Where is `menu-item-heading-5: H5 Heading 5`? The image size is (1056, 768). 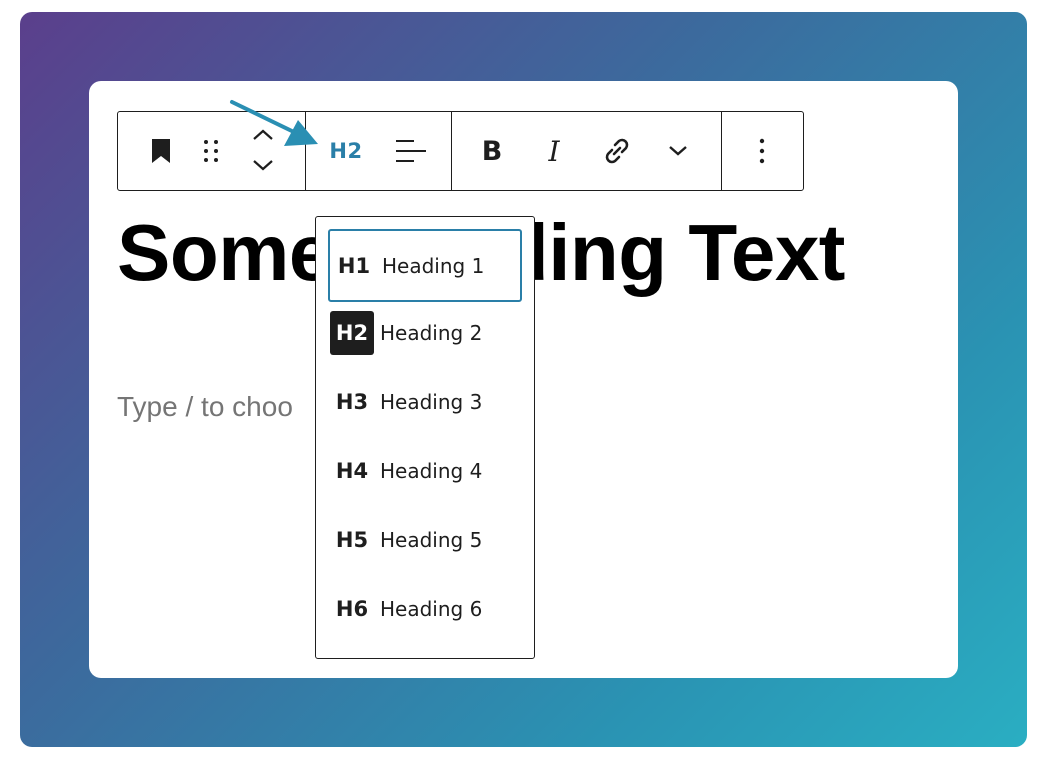
menu-item-heading-5: H5 Heading 5 is located at coordinates (425, 539).